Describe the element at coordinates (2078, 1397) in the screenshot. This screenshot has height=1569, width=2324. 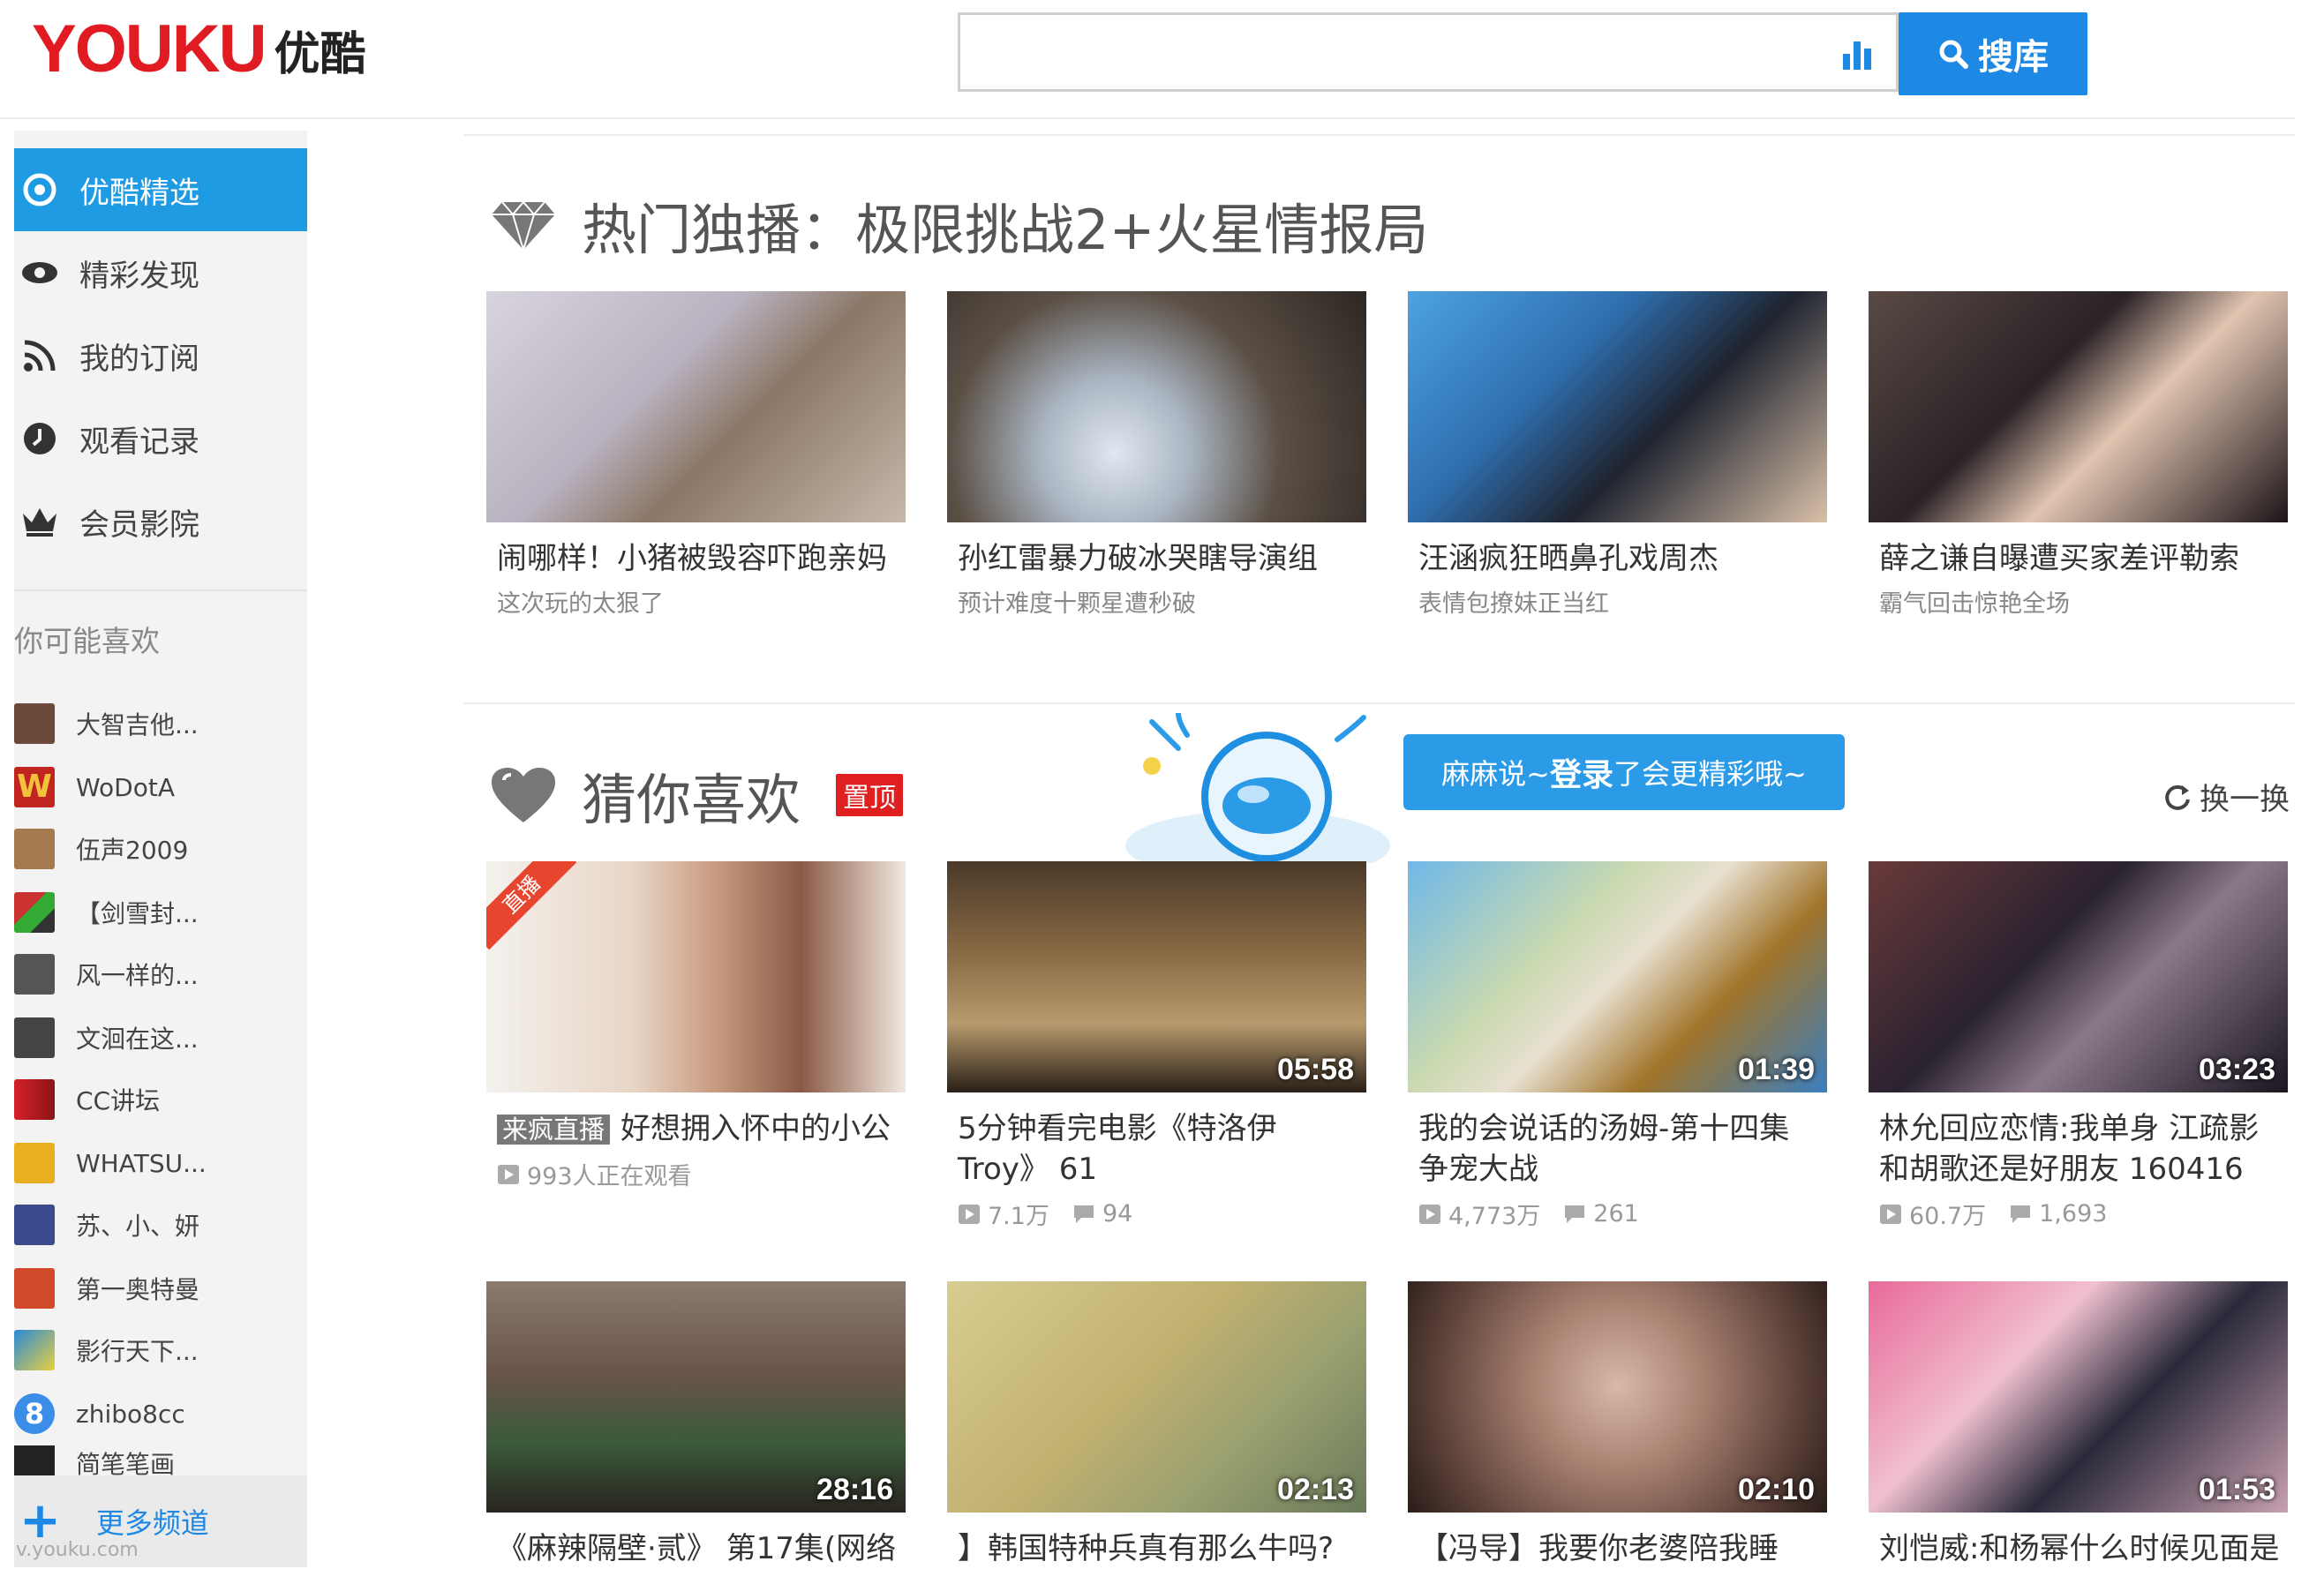
I see `video-thumbnail: 01:53` at that location.